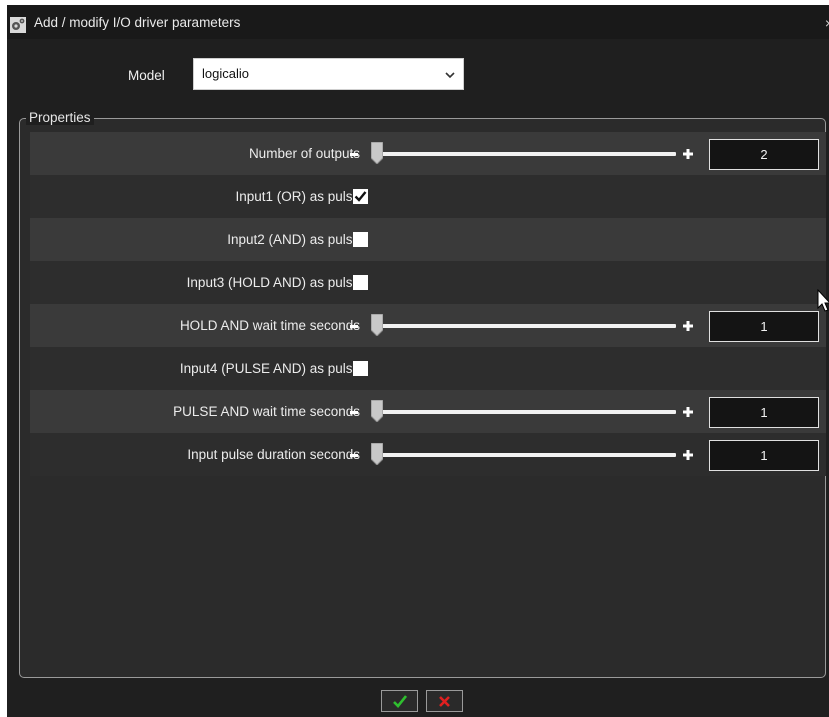 The height and width of the screenshot is (717, 829). Describe the element at coordinates (764, 154) in the screenshot. I see `value-input: 2` at that location.